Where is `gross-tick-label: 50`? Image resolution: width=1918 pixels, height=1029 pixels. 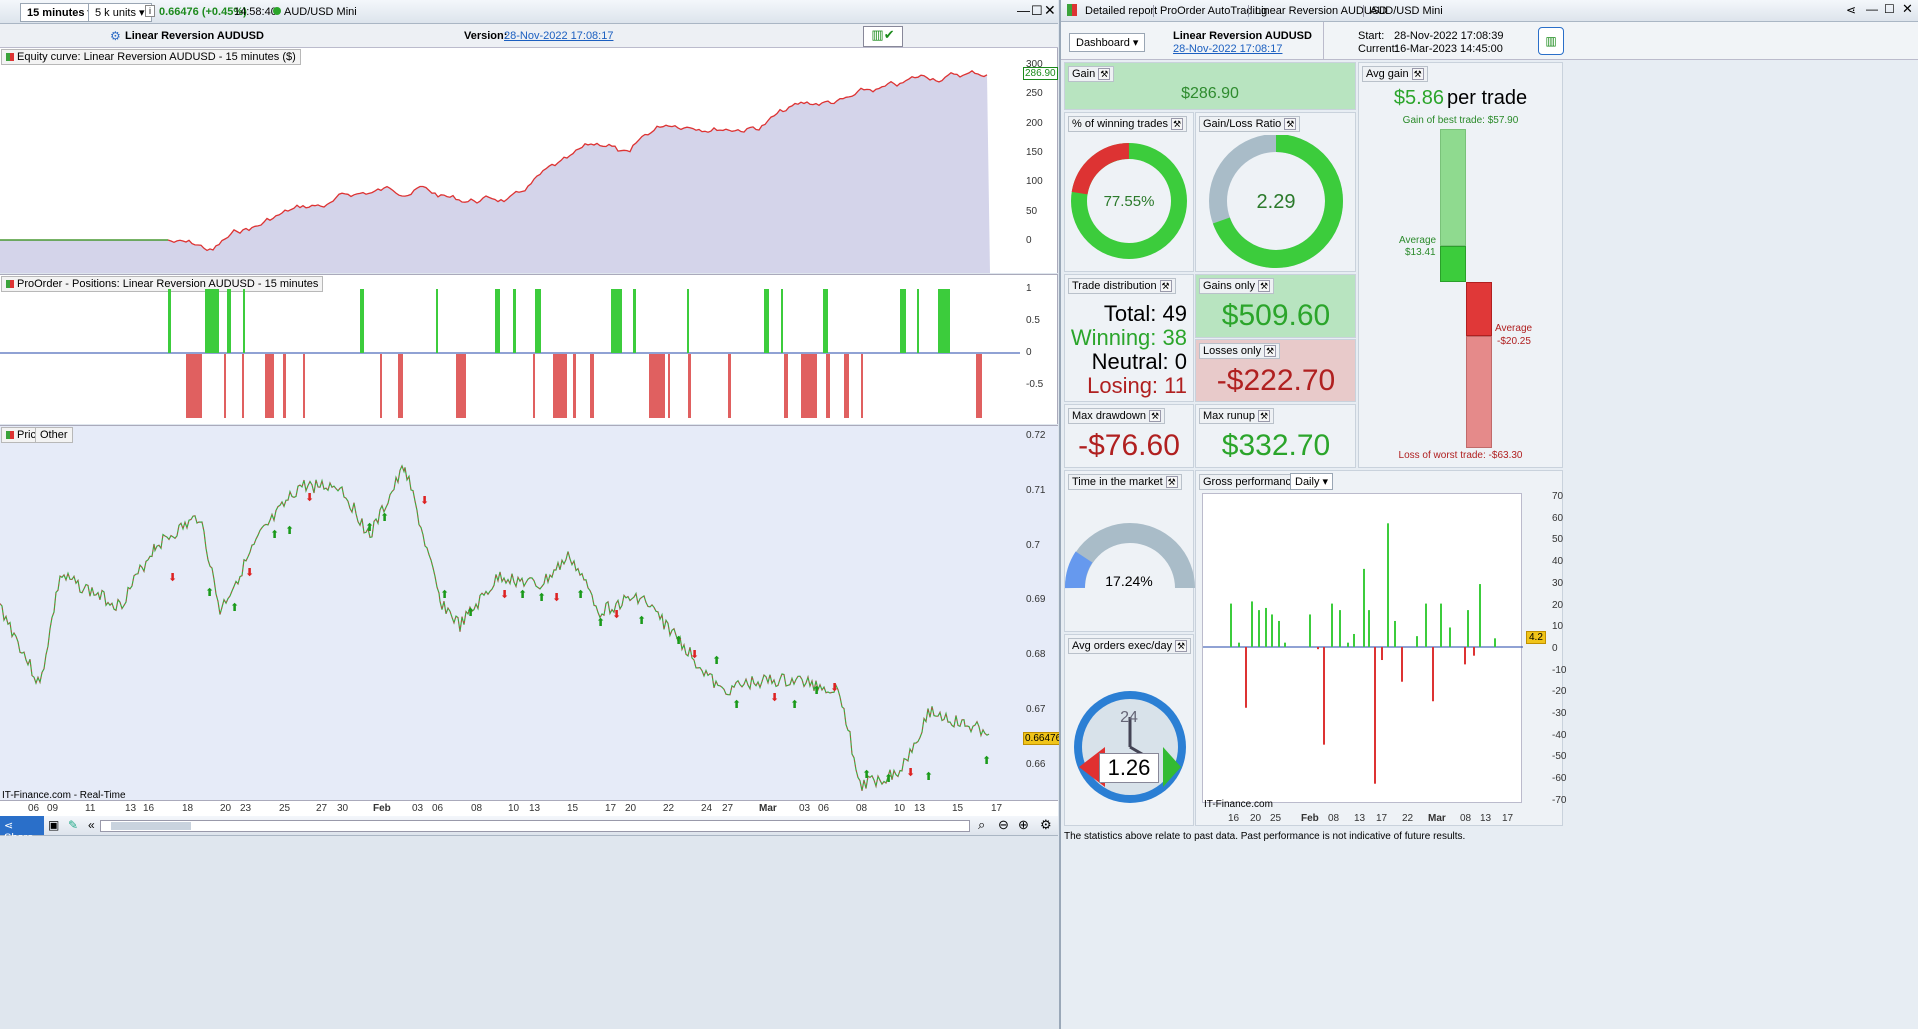
gross-tick-label: 50 is located at coordinates (1558, 540).